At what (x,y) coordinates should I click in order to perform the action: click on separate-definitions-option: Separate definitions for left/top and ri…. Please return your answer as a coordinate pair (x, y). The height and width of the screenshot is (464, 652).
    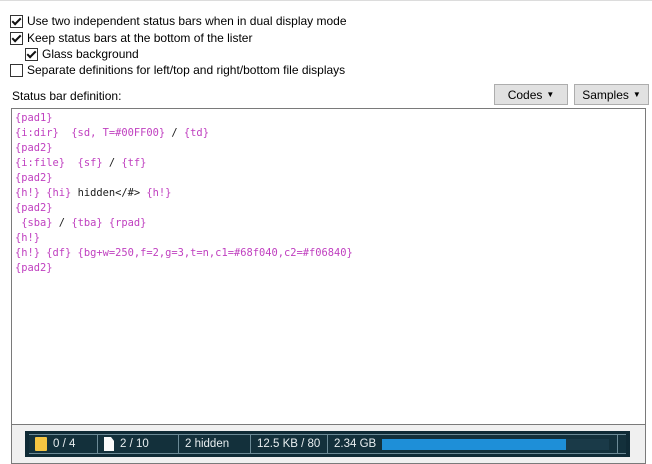
    Looking at the image, I should click on (177, 70).